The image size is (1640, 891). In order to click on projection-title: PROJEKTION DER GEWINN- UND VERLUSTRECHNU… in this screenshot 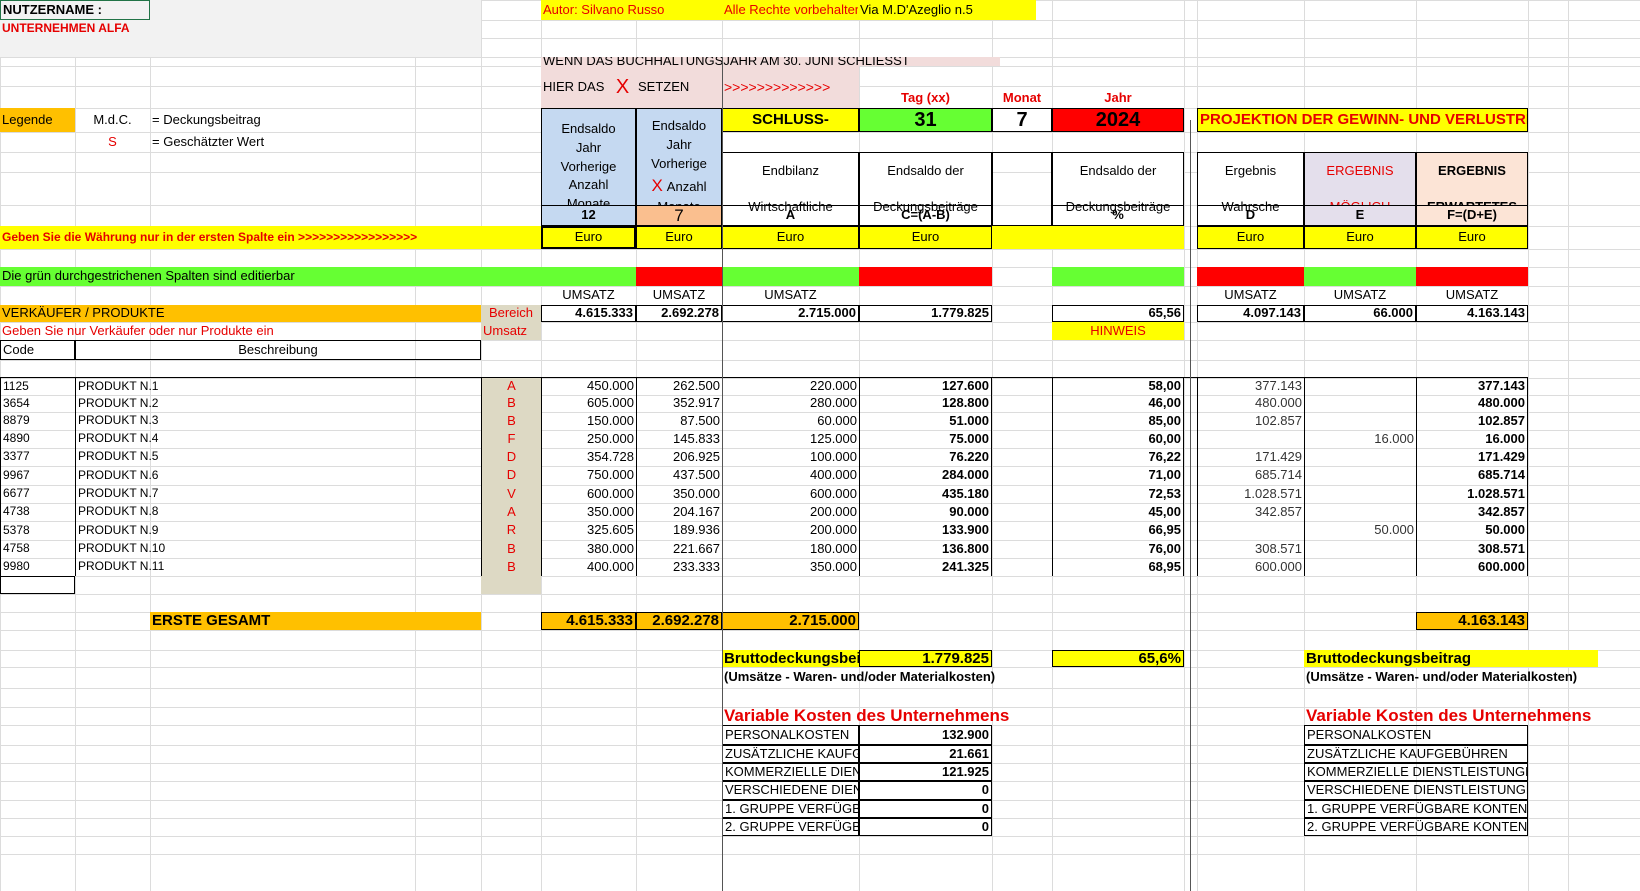, I will do `click(1362, 120)`.